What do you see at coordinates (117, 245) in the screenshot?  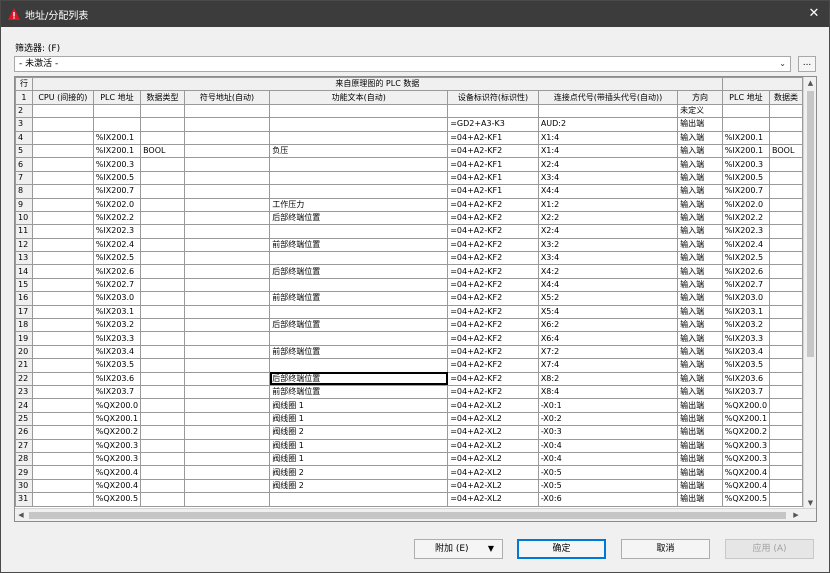 I see `table-cell: %IX202.4` at bounding box center [117, 245].